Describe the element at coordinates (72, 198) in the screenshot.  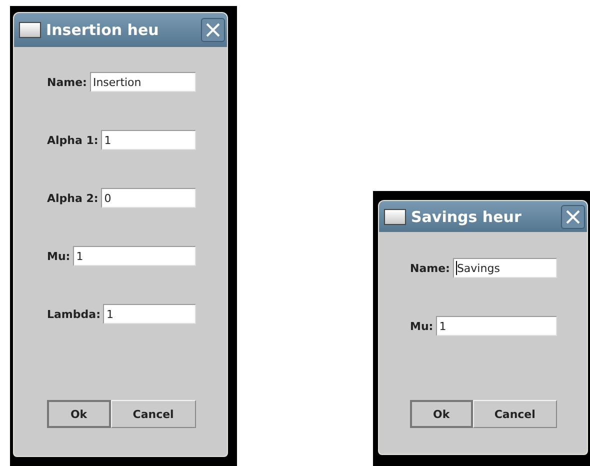
I see `field-label: Alpha 2:` at that location.